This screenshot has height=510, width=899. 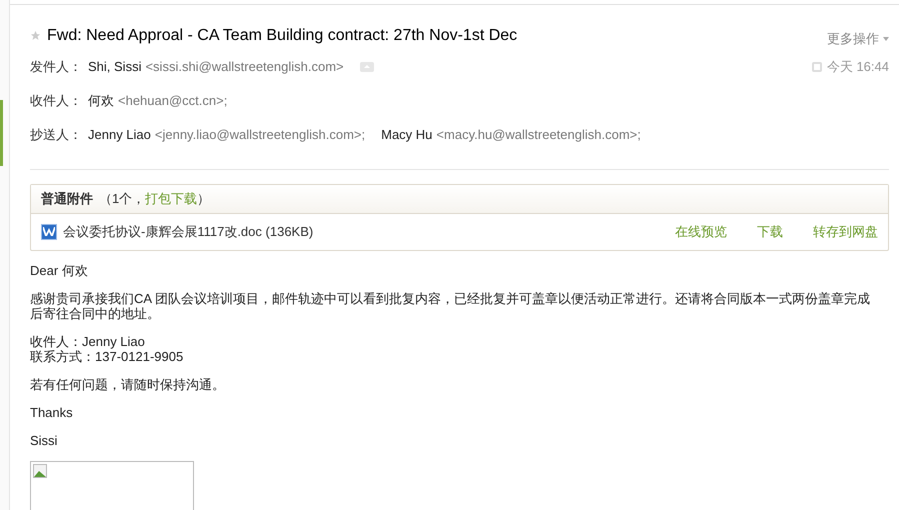 I want to click on header-label: 抄送人：, so click(x=56, y=135).